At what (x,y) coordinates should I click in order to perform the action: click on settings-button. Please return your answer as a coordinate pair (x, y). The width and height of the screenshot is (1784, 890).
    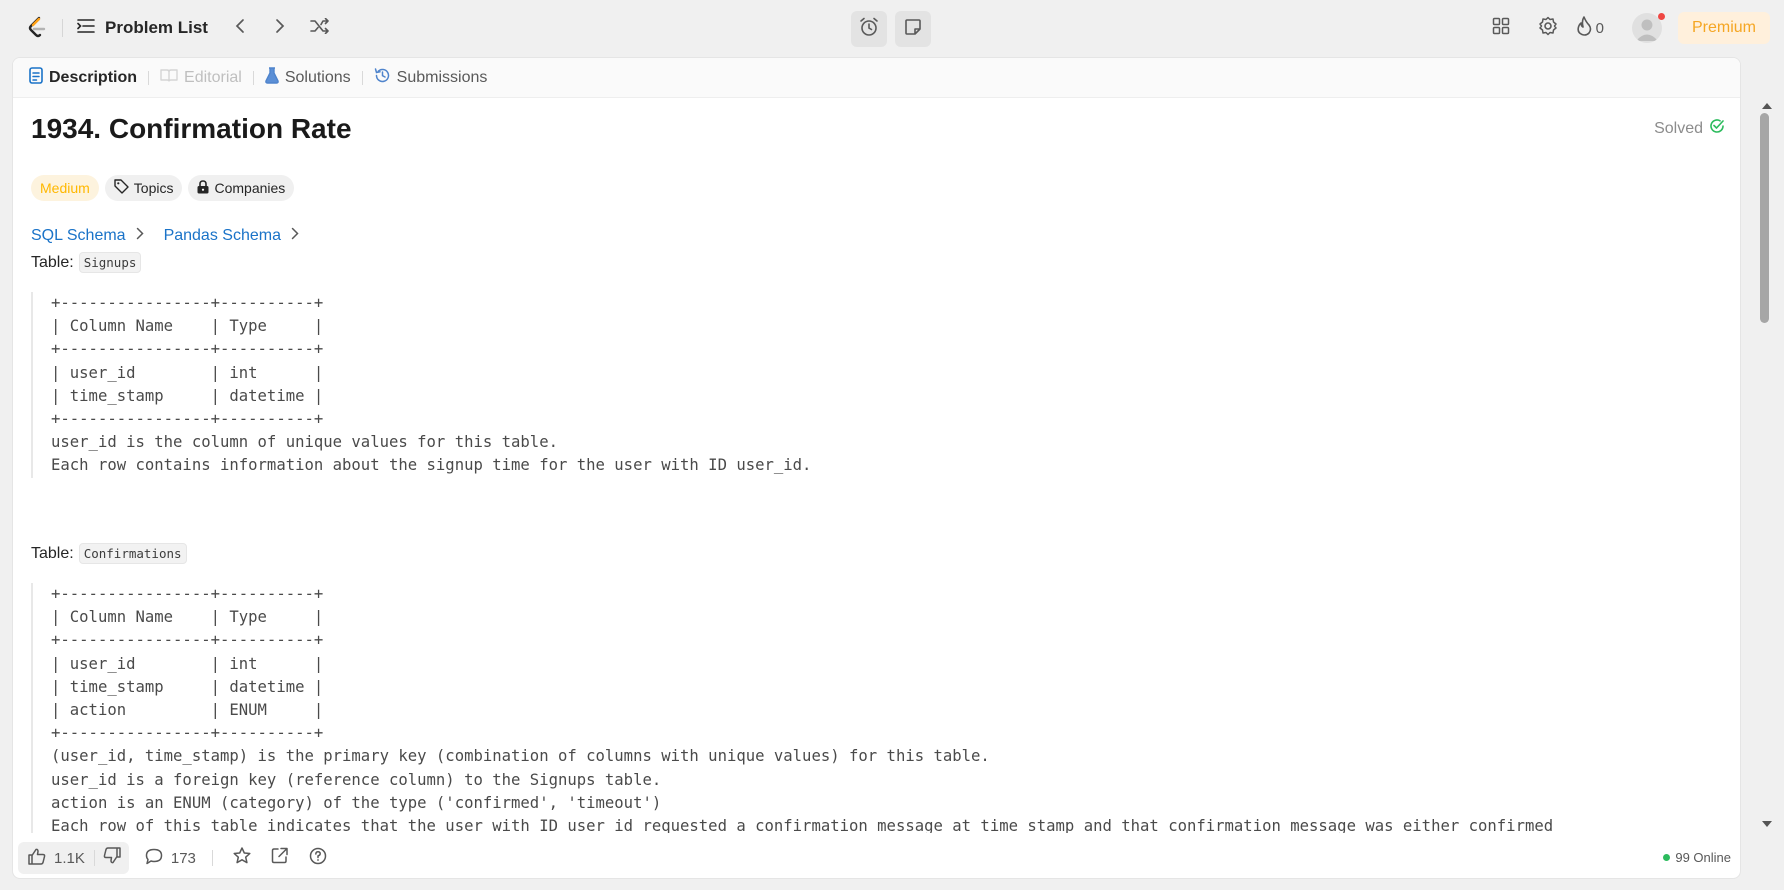
    Looking at the image, I should click on (1548, 28).